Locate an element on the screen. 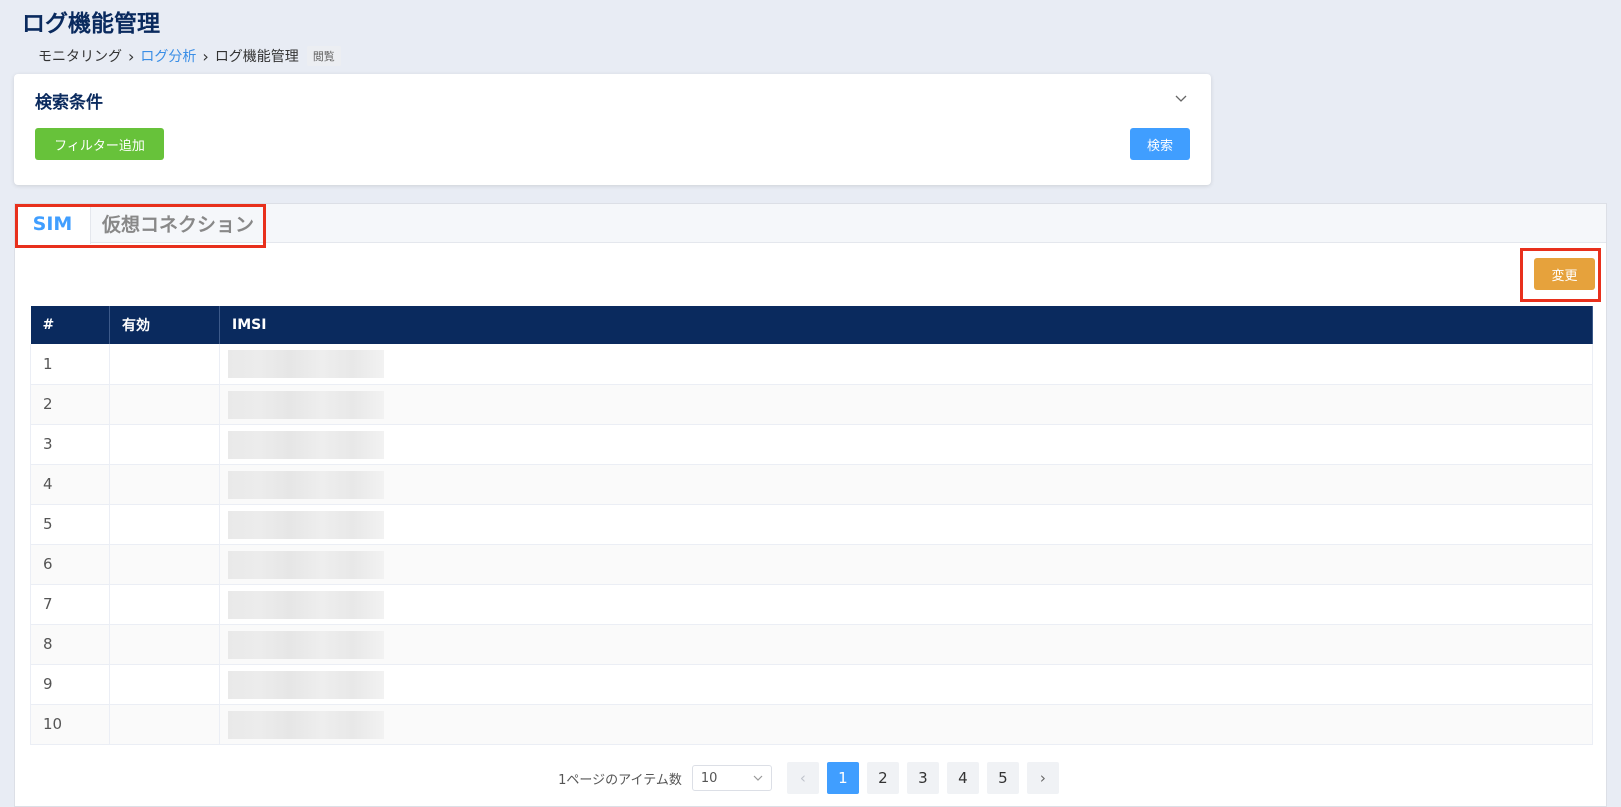 The height and width of the screenshot is (807, 1621). row-number: 5 is located at coordinates (70, 524).